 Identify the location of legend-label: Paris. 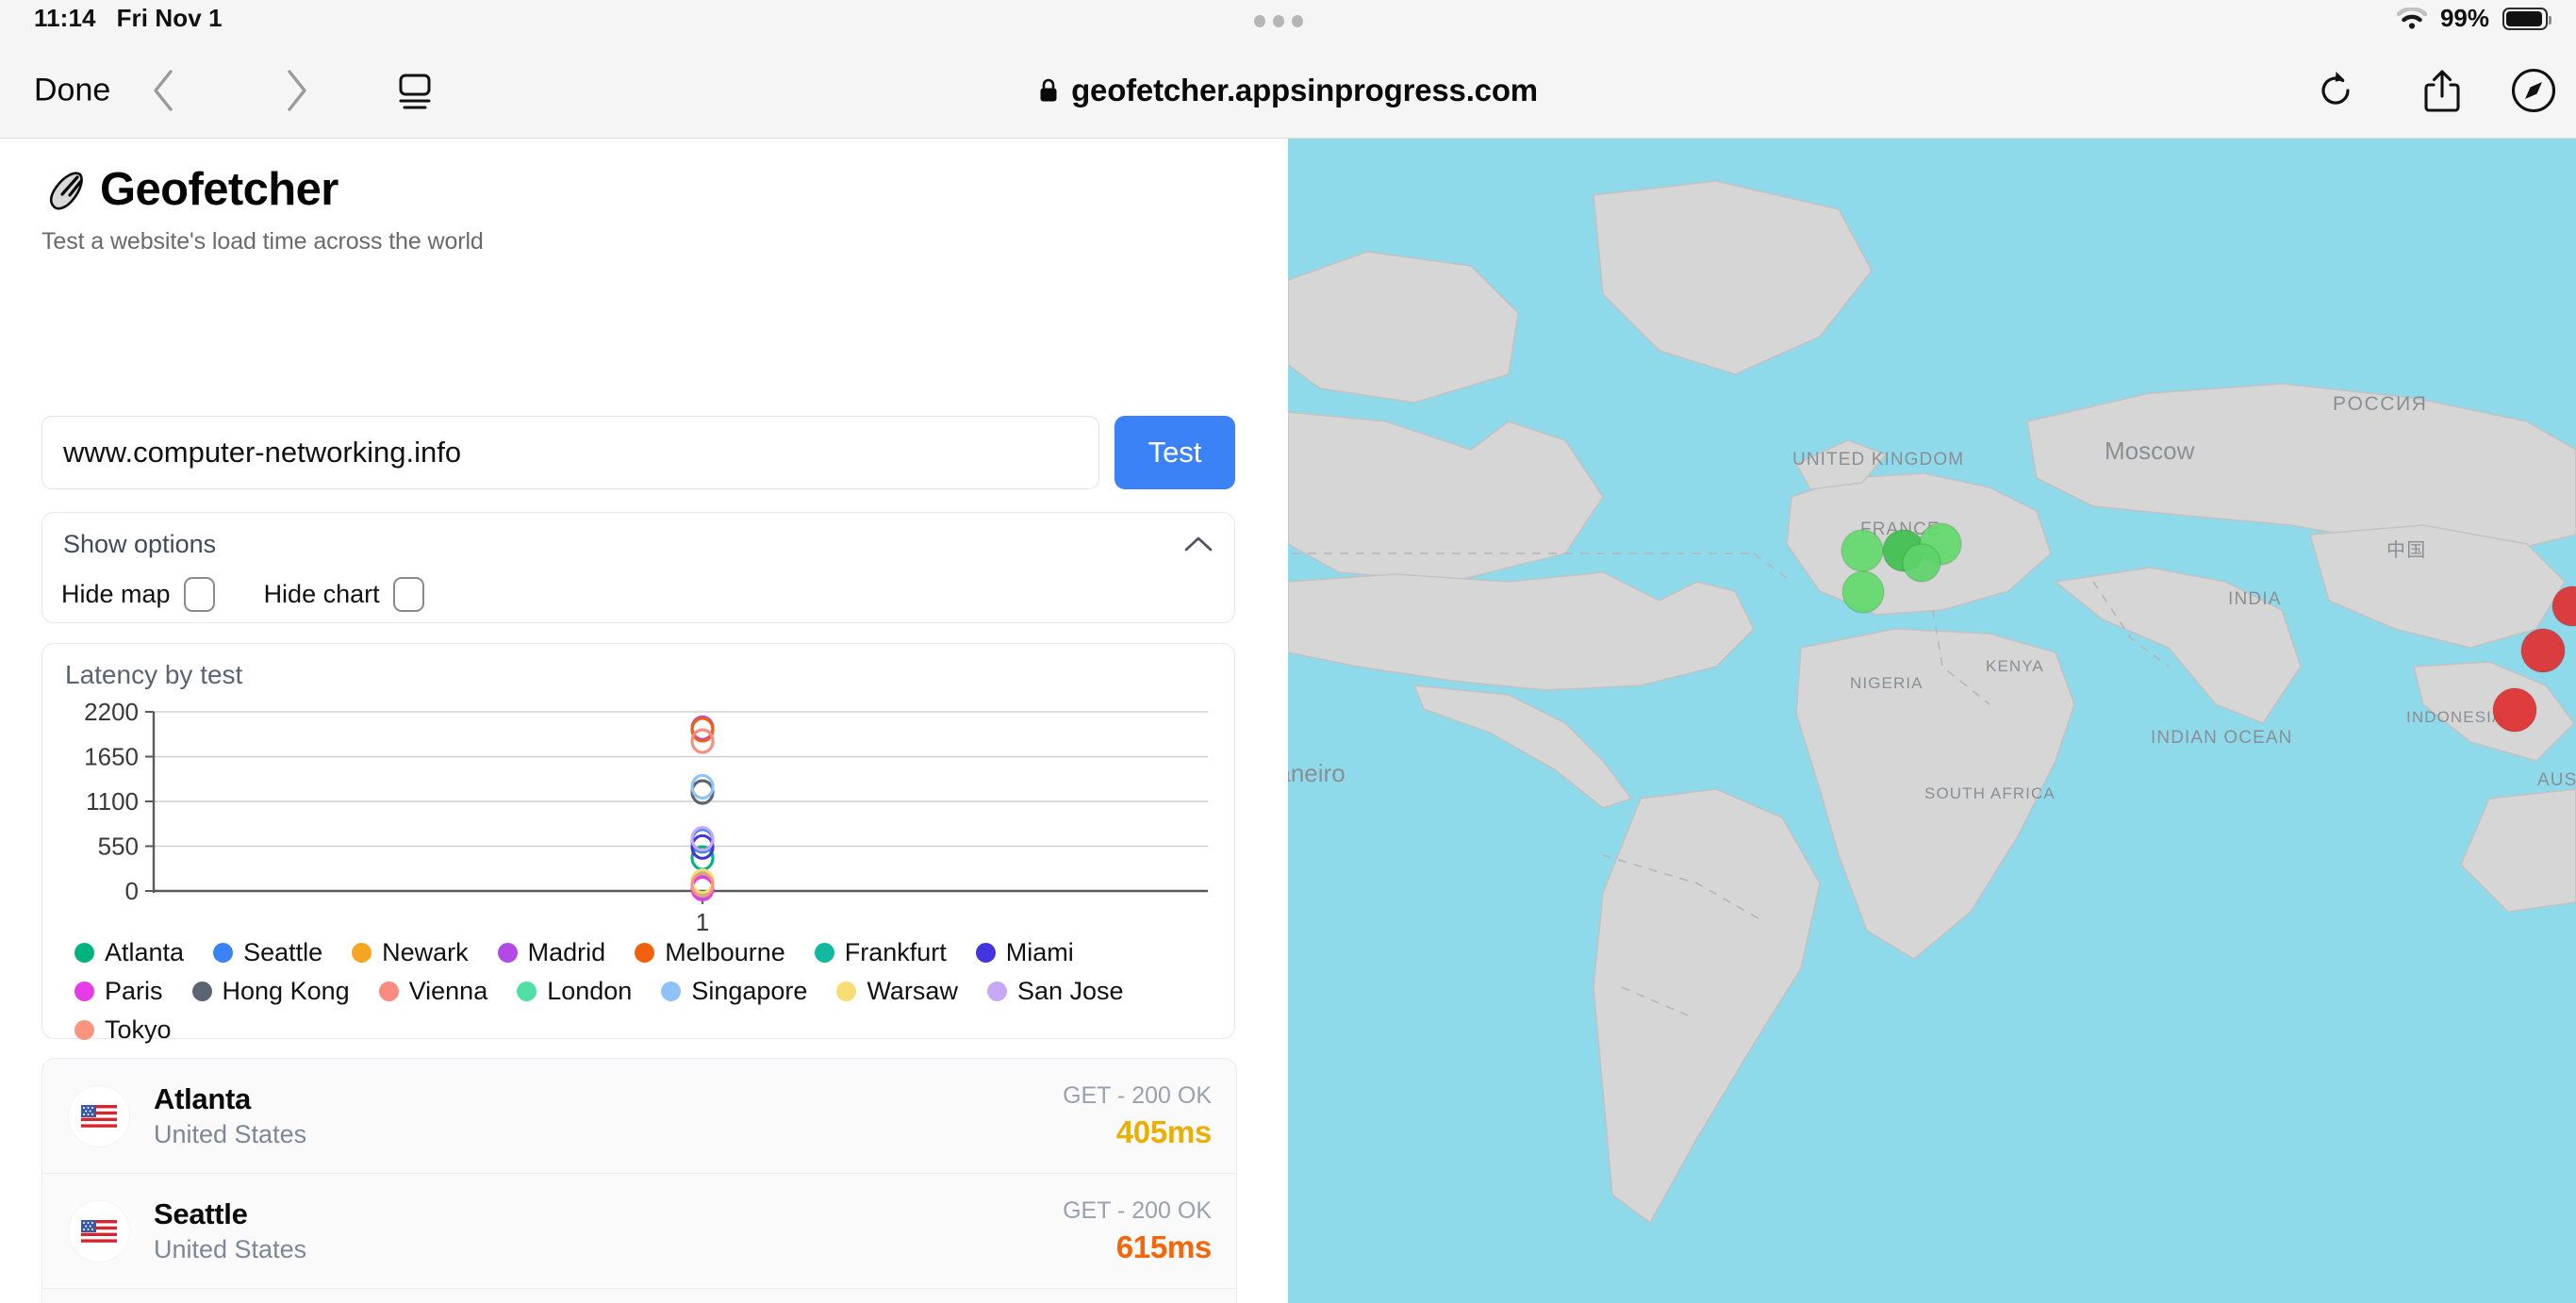
(134, 991).